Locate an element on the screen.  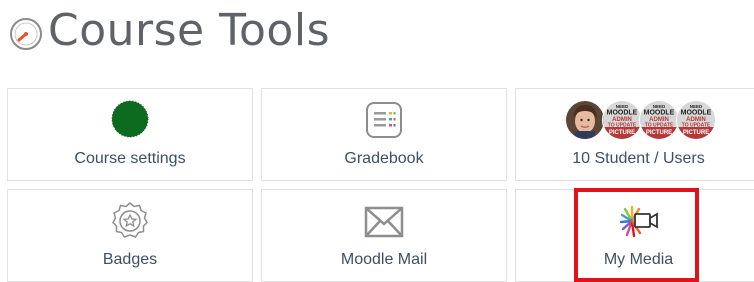
tile-gradebook: Gradebook is located at coordinates (384, 134).